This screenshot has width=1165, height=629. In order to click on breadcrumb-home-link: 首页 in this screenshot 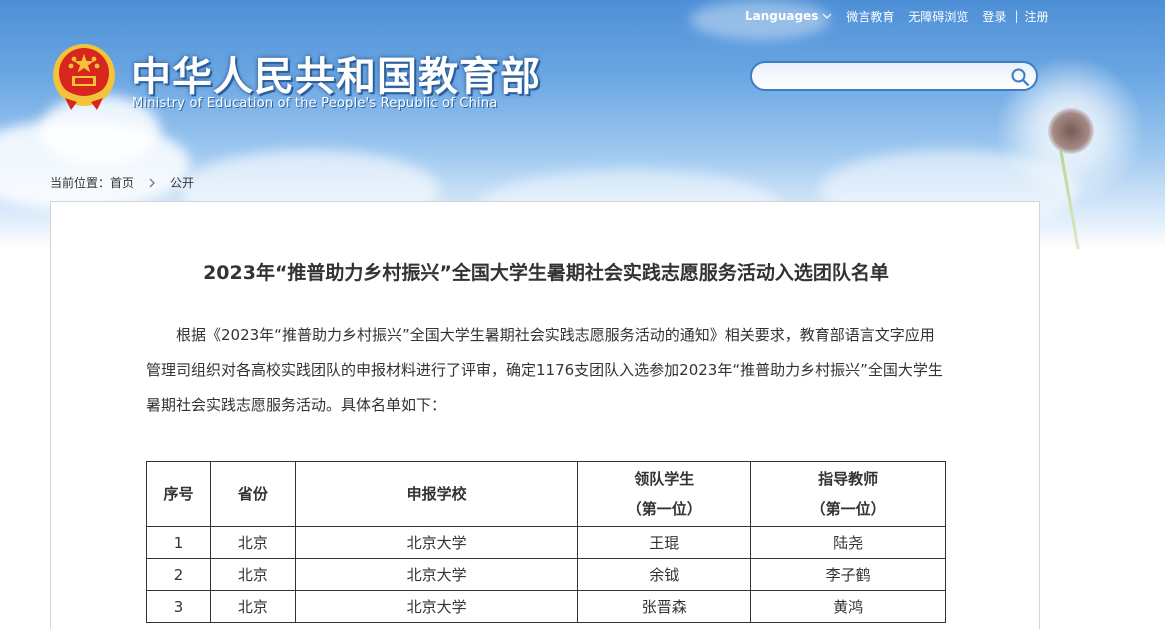, I will do `click(122, 182)`.